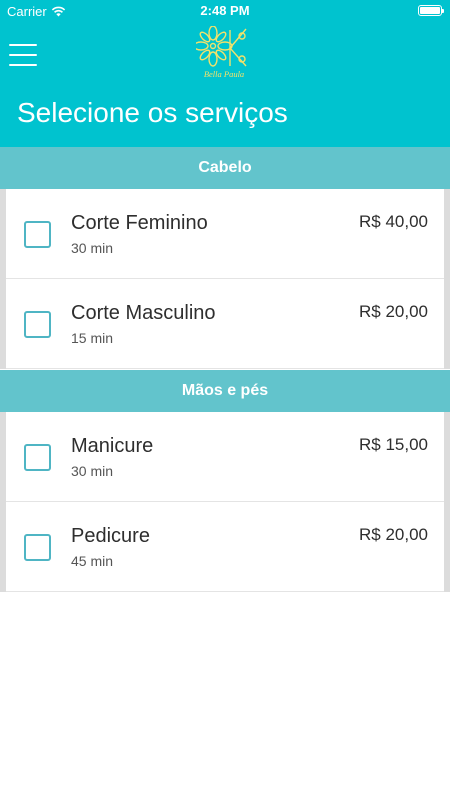 This screenshot has height=800, width=450. Describe the element at coordinates (152, 112) in the screenshot. I see `page-title: Selecione os serviços` at that location.